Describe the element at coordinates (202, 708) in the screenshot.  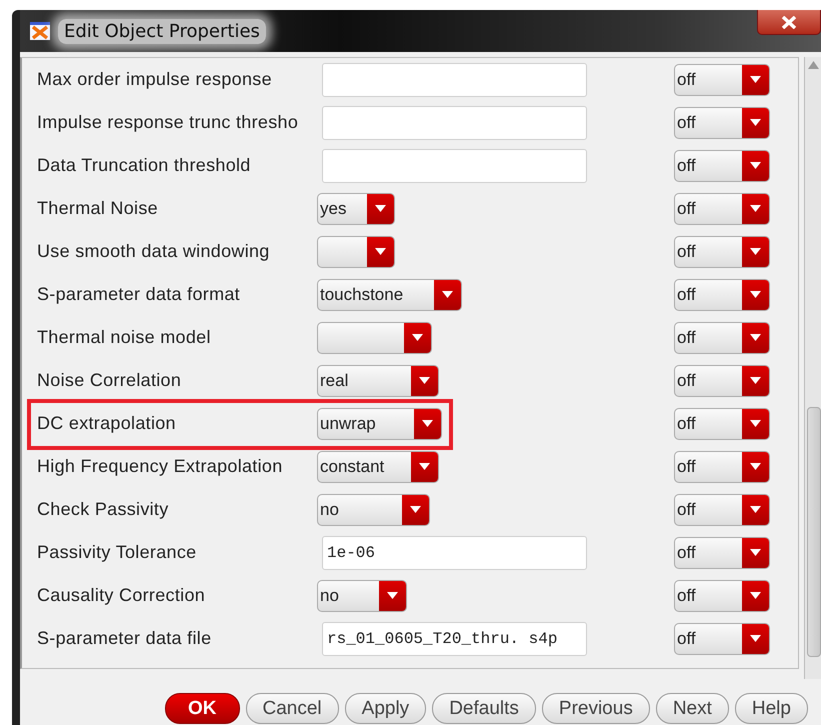
I see `dialog-button: OK` at that location.